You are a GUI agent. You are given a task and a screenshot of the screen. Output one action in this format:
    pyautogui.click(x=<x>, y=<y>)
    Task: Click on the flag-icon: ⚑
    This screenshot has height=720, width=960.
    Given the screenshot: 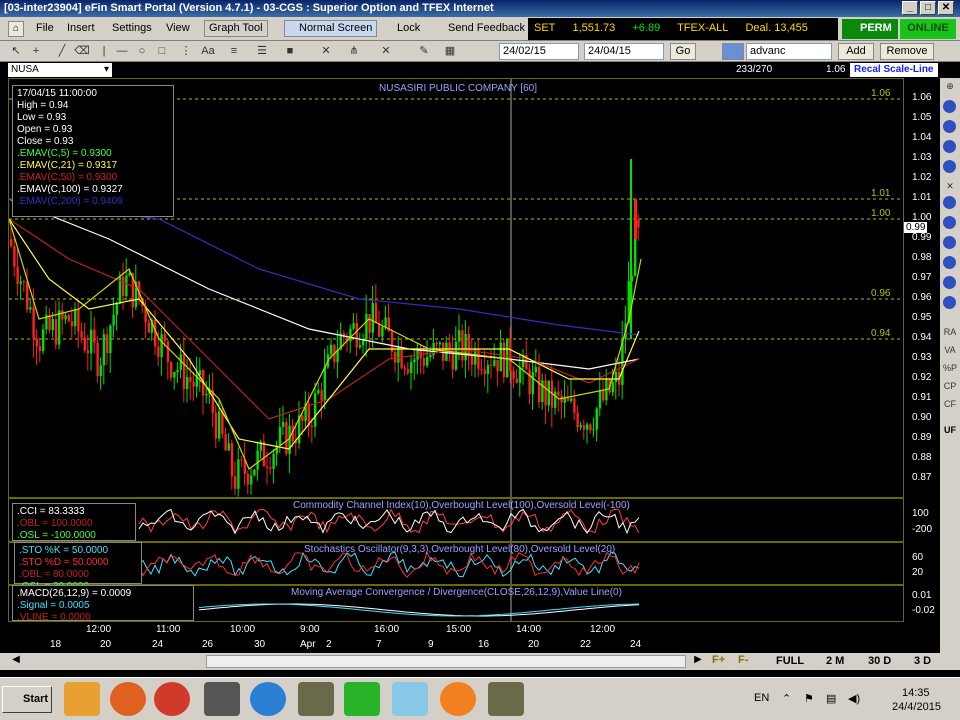 What is the action you would take?
    pyautogui.click(x=809, y=698)
    